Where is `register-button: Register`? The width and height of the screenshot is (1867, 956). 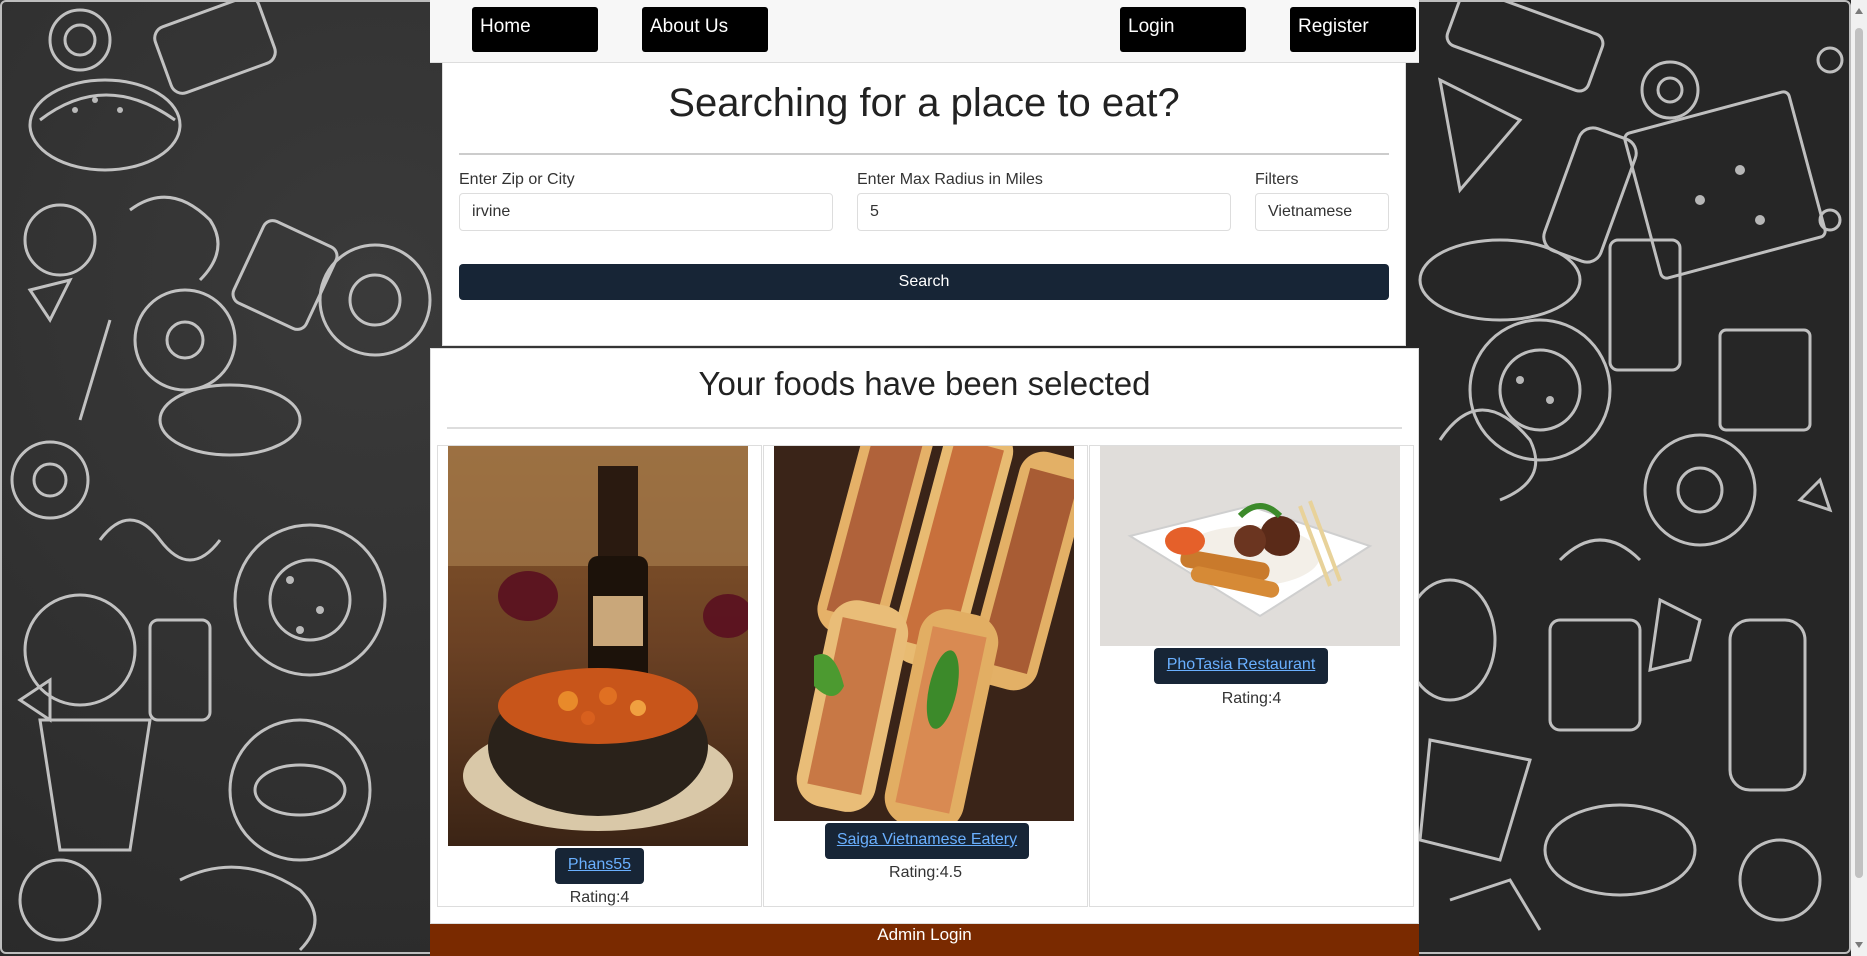
register-button: Register is located at coordinates (1353, 29).